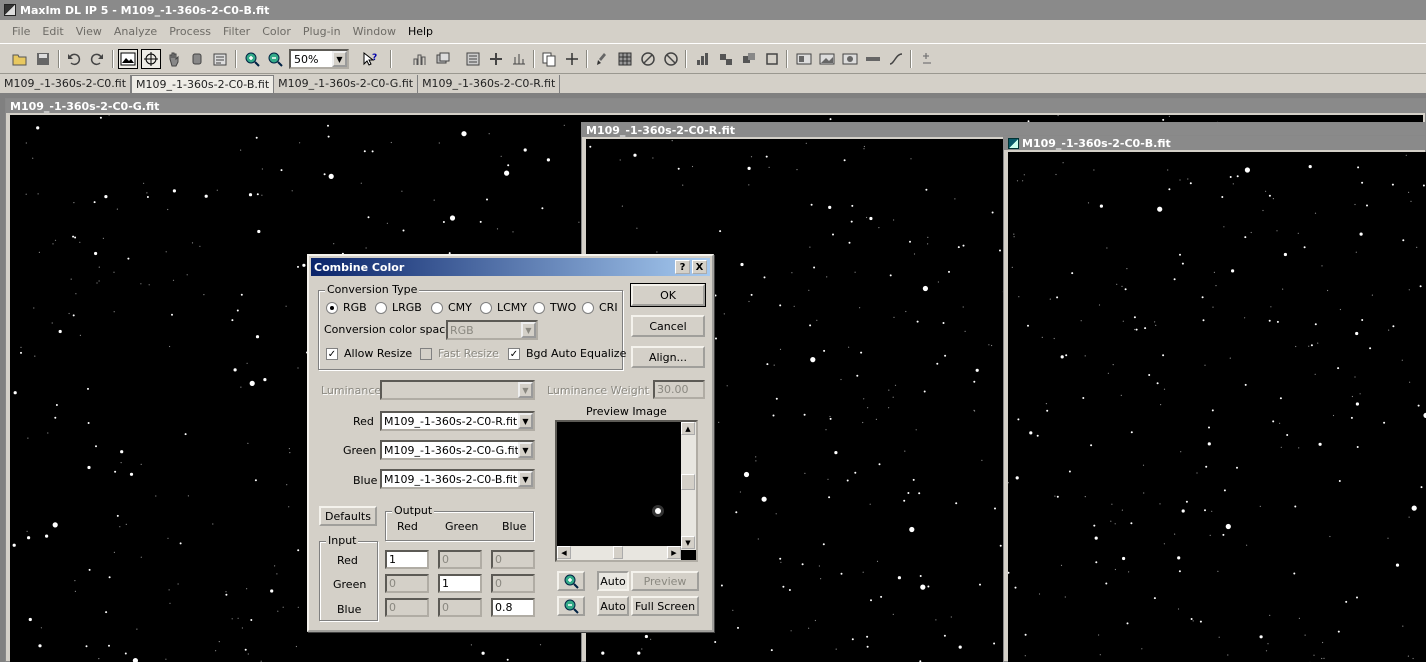  What do you see at coordinates (688, 482) in the screenshot?
I see `scroll-thumb` at bounding box center [688, 482].